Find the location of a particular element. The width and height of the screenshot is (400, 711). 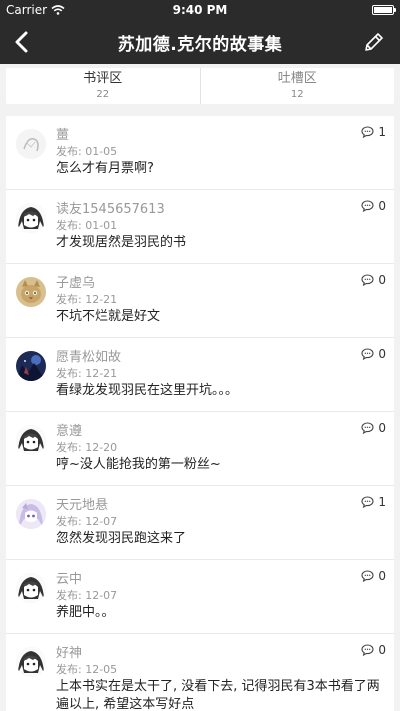

comment-text: 怎么才有月票啊? is located at coordinates (105, 168).